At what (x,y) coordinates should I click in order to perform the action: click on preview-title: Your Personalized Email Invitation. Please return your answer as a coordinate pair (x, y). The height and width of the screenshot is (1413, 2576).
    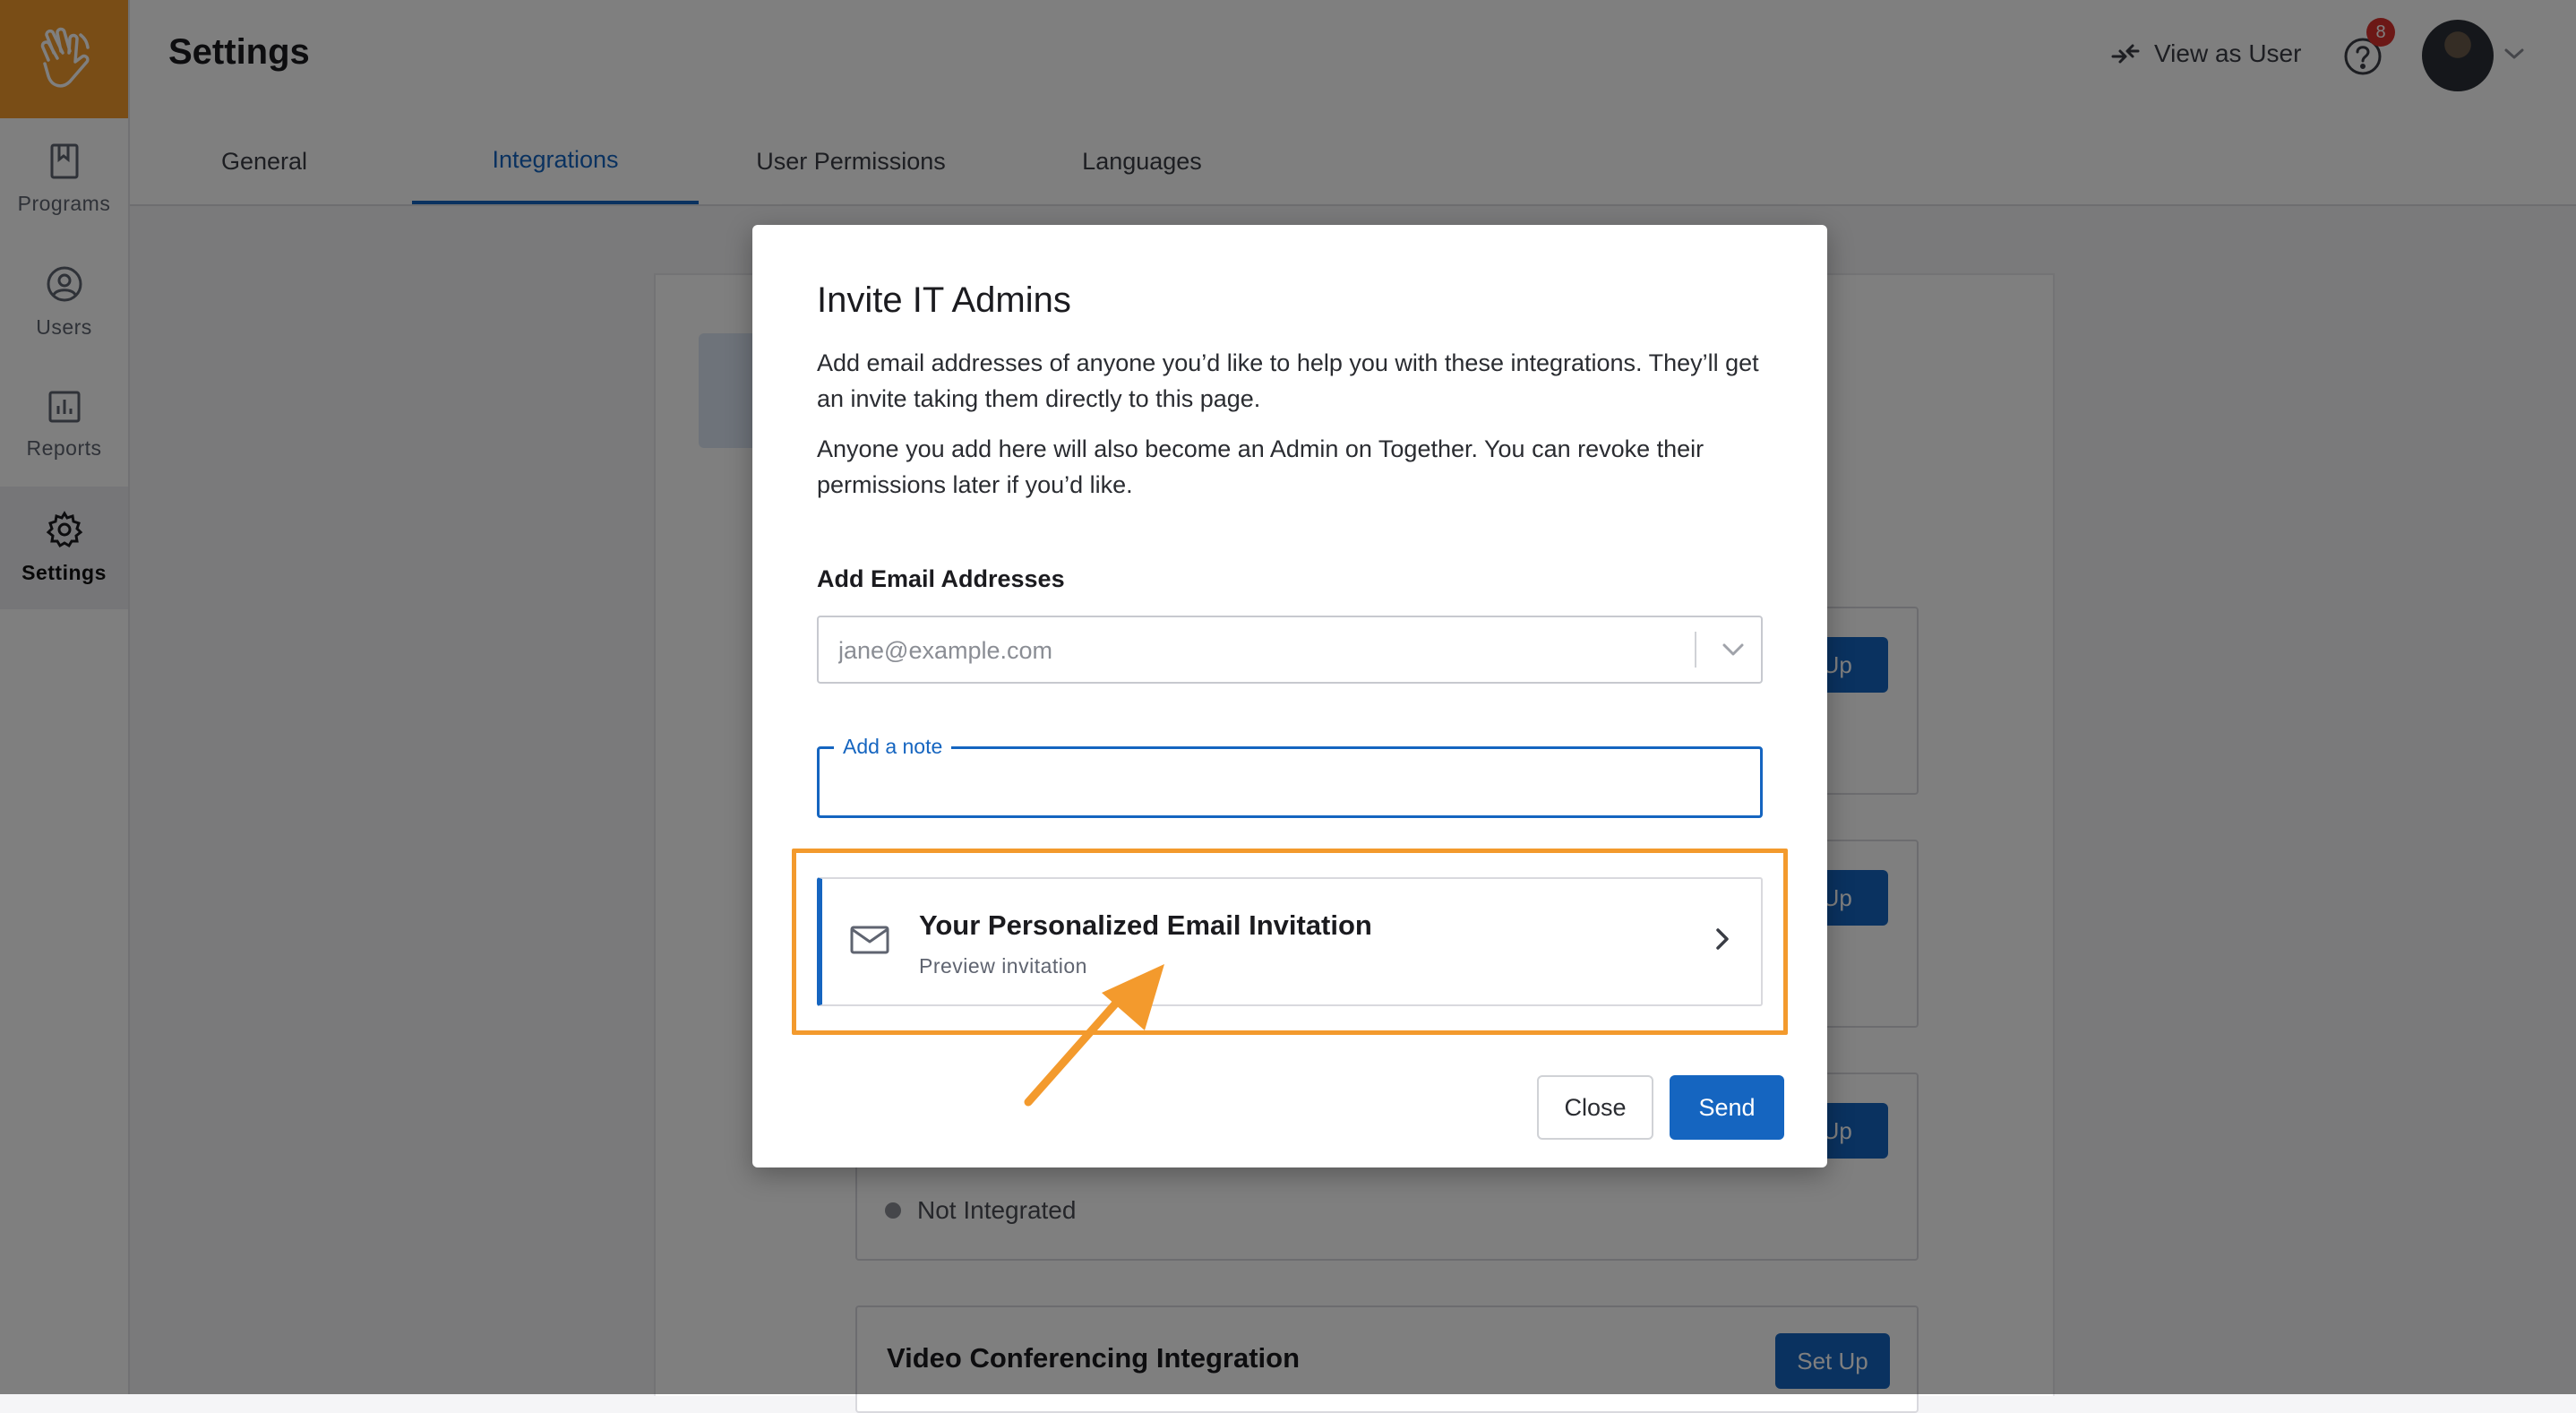
    Looking at the image, I should click on (1145, 925).